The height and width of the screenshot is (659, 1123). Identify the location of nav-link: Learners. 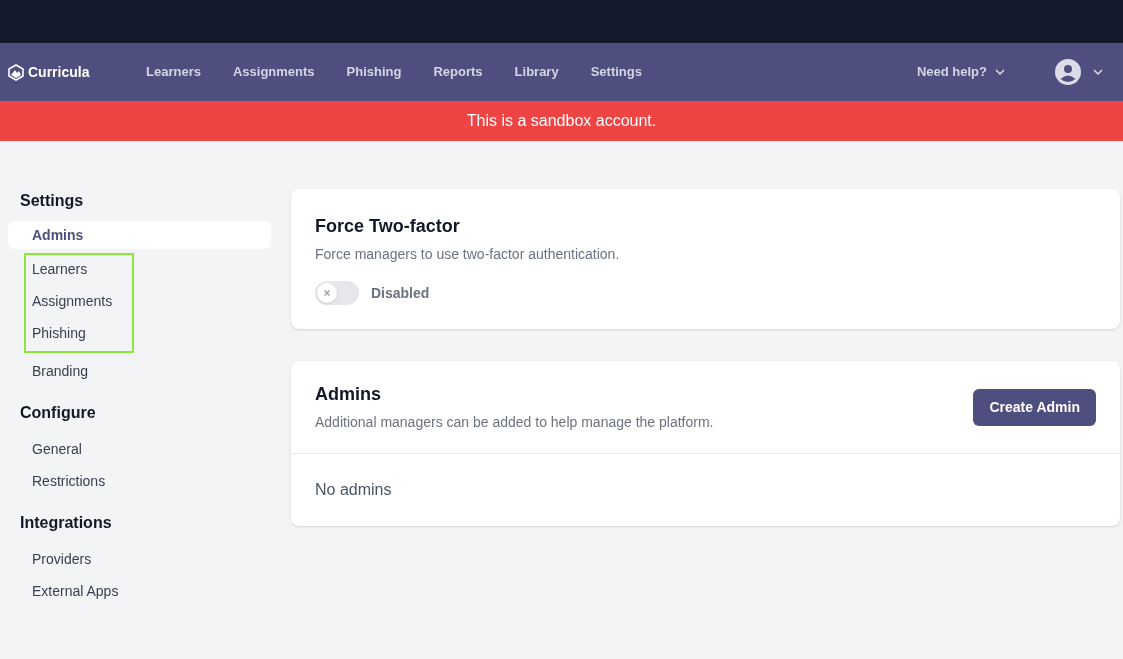
(173, 72).